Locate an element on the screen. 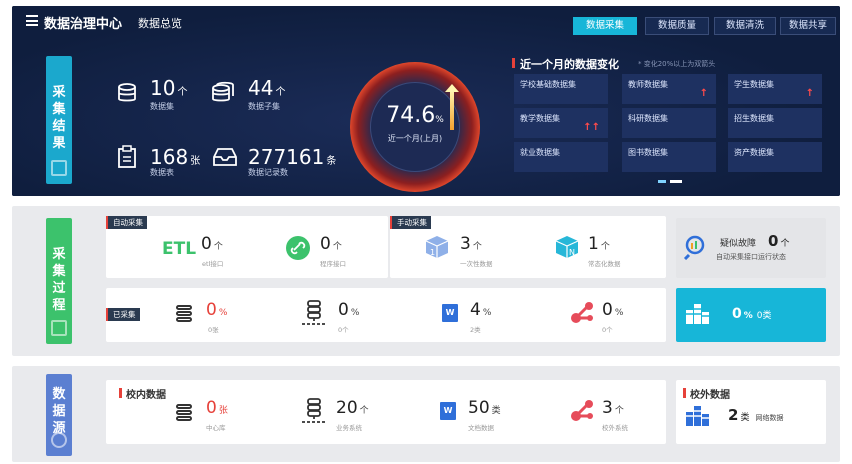 The image size is (852, 464). tab-data-quality: 数据质量 is located at coordinates (677, 26).